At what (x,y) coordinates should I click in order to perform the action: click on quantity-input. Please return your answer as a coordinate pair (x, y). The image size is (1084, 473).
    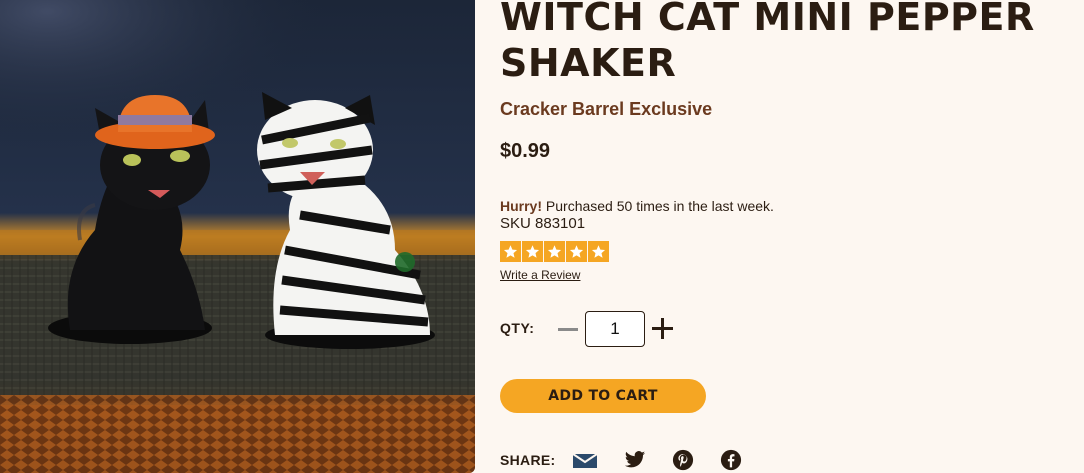
    Looking at the image, I should click on (615, 329).